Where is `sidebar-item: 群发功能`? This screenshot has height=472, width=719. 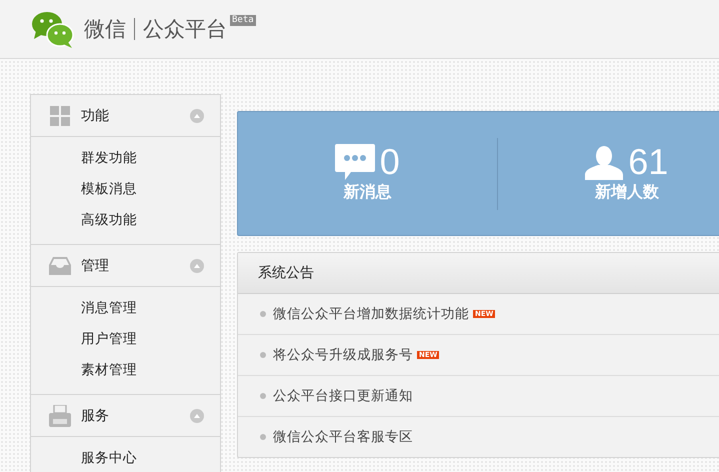
sidebar-item: 群发功能 is located at coordinates (125, 158).